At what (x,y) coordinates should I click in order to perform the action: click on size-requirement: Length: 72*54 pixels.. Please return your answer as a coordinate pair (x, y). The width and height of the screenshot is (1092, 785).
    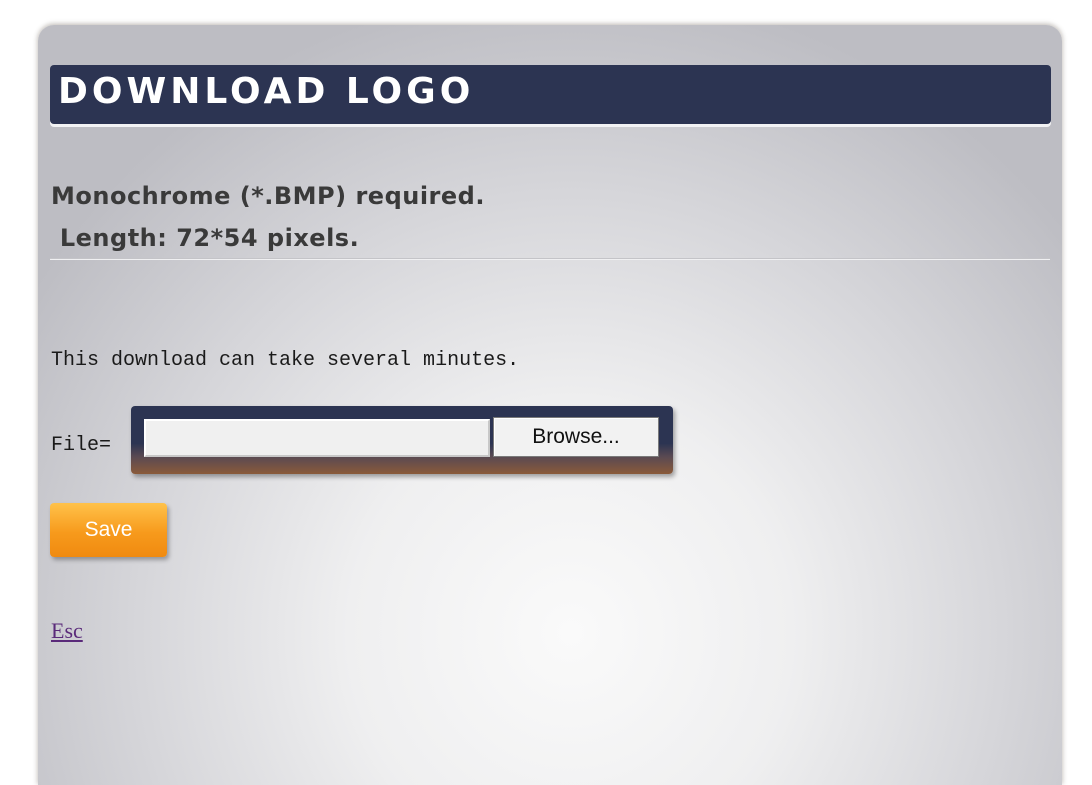
    Looking at the image, I should click on (205, 238).